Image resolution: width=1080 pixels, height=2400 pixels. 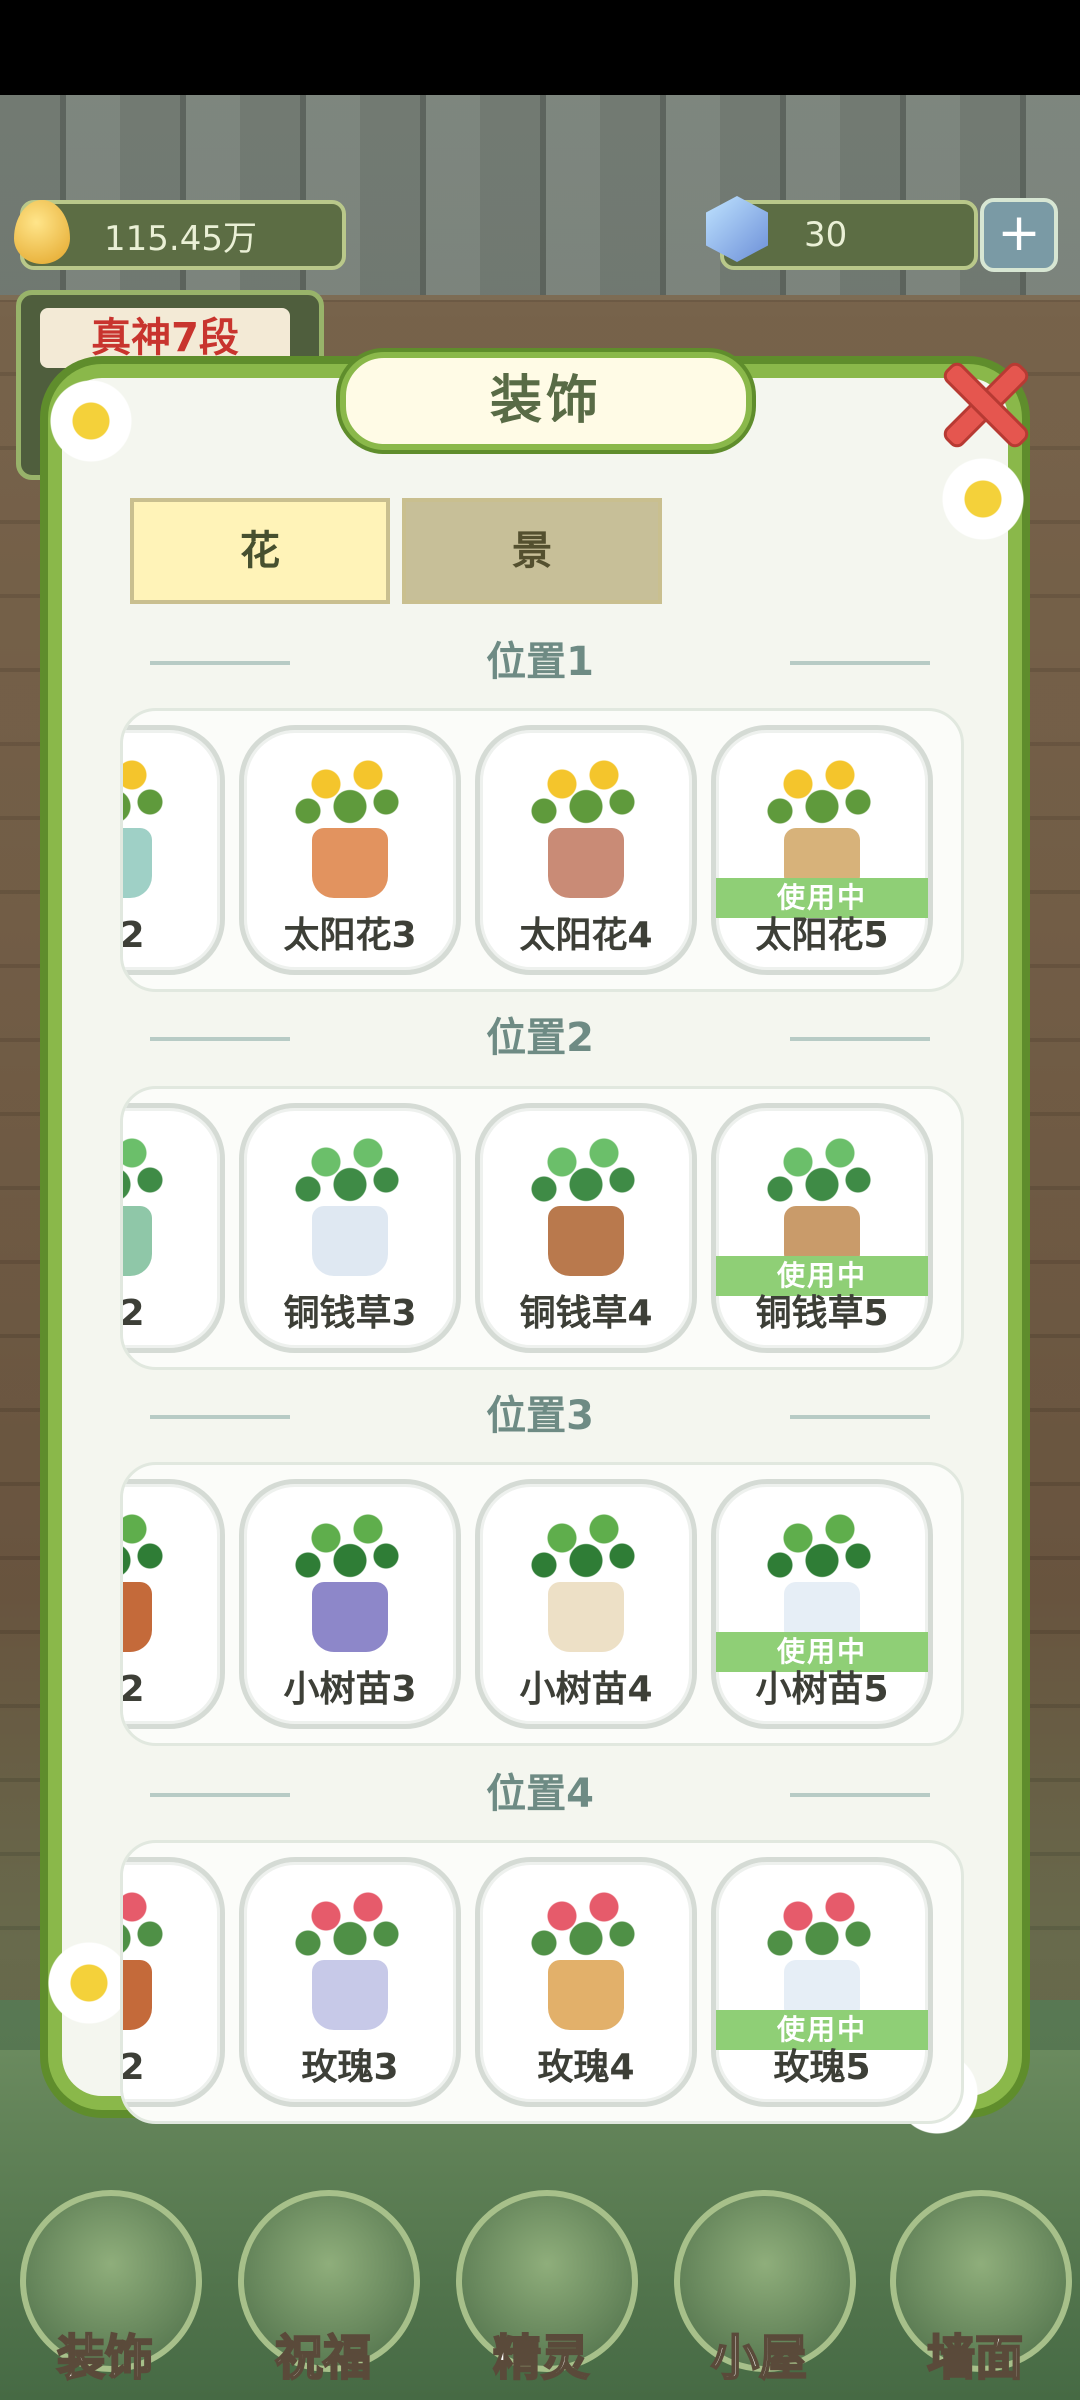 What do you see at coordinates (822, 935) in the screenshot?
I see `item-label: 太阳花5` at bounding box center [822, 935].